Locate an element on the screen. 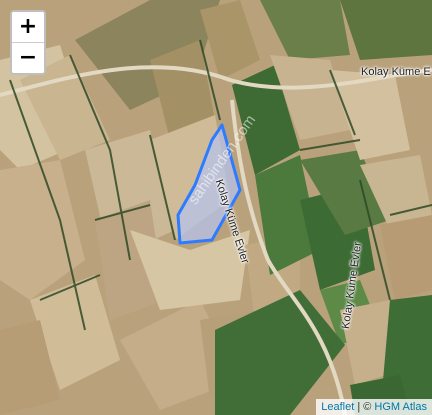  leaflet-link: Leaflet is located at coordinates (337, 407).